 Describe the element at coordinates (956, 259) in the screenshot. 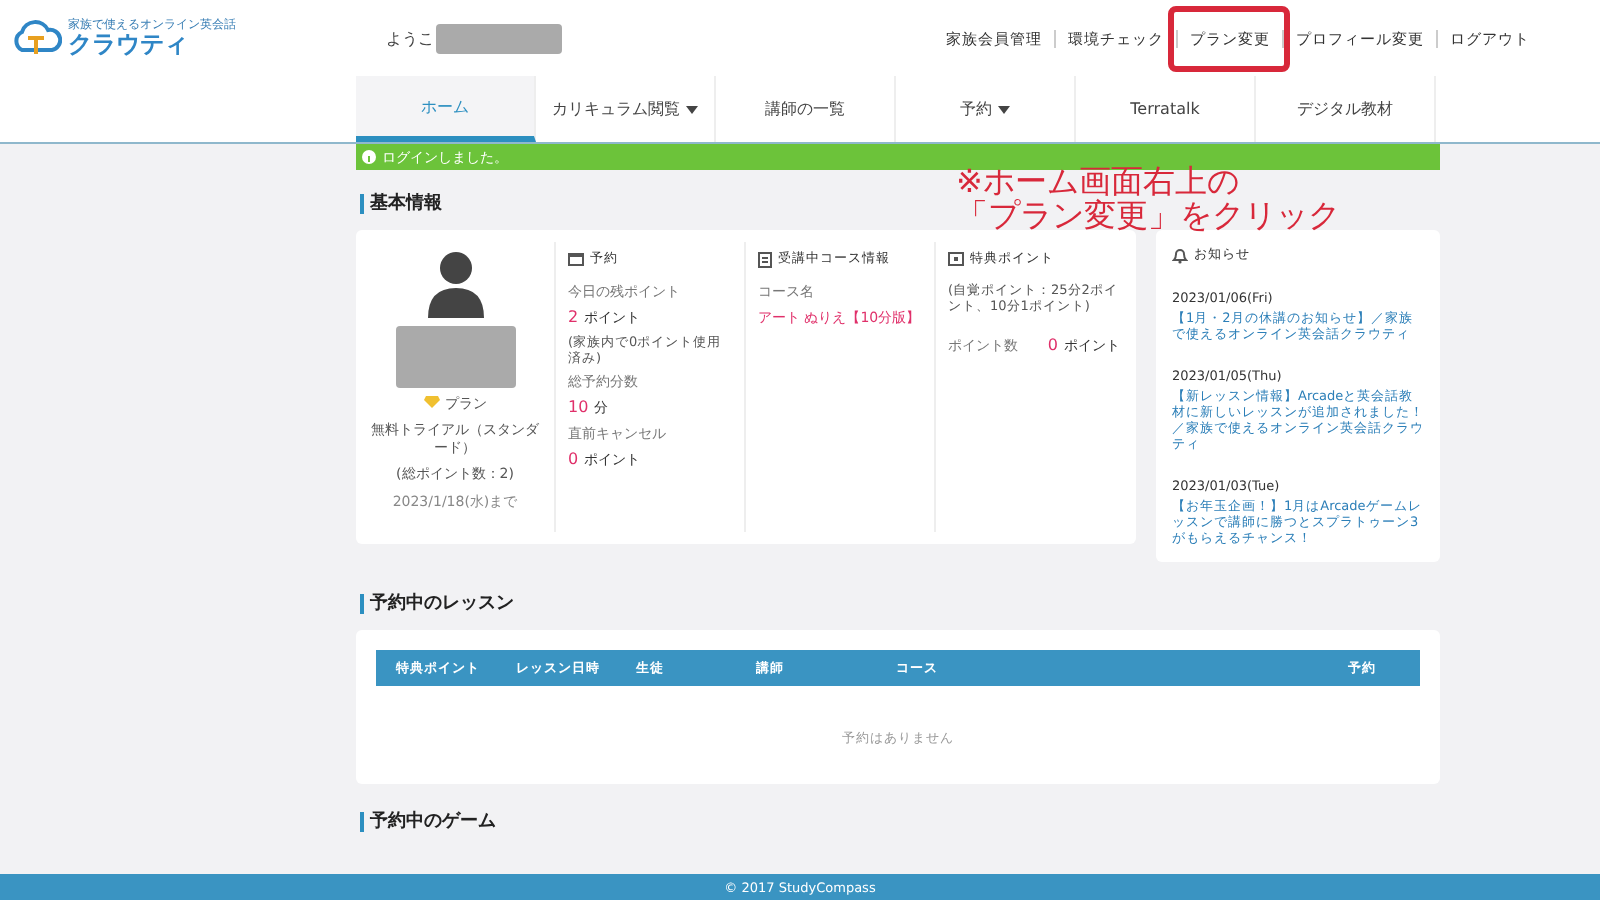

I see `ticket-icon` at that location.